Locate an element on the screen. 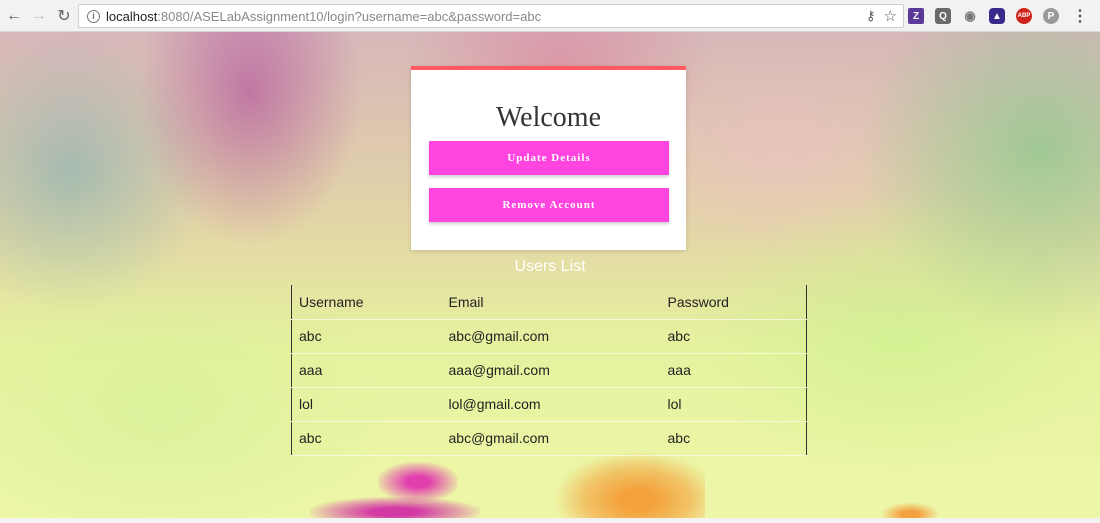 This screenshot has width=1100, height=523. table-row: lol lol@gmail.com lol is located at coordinates (549, 404).